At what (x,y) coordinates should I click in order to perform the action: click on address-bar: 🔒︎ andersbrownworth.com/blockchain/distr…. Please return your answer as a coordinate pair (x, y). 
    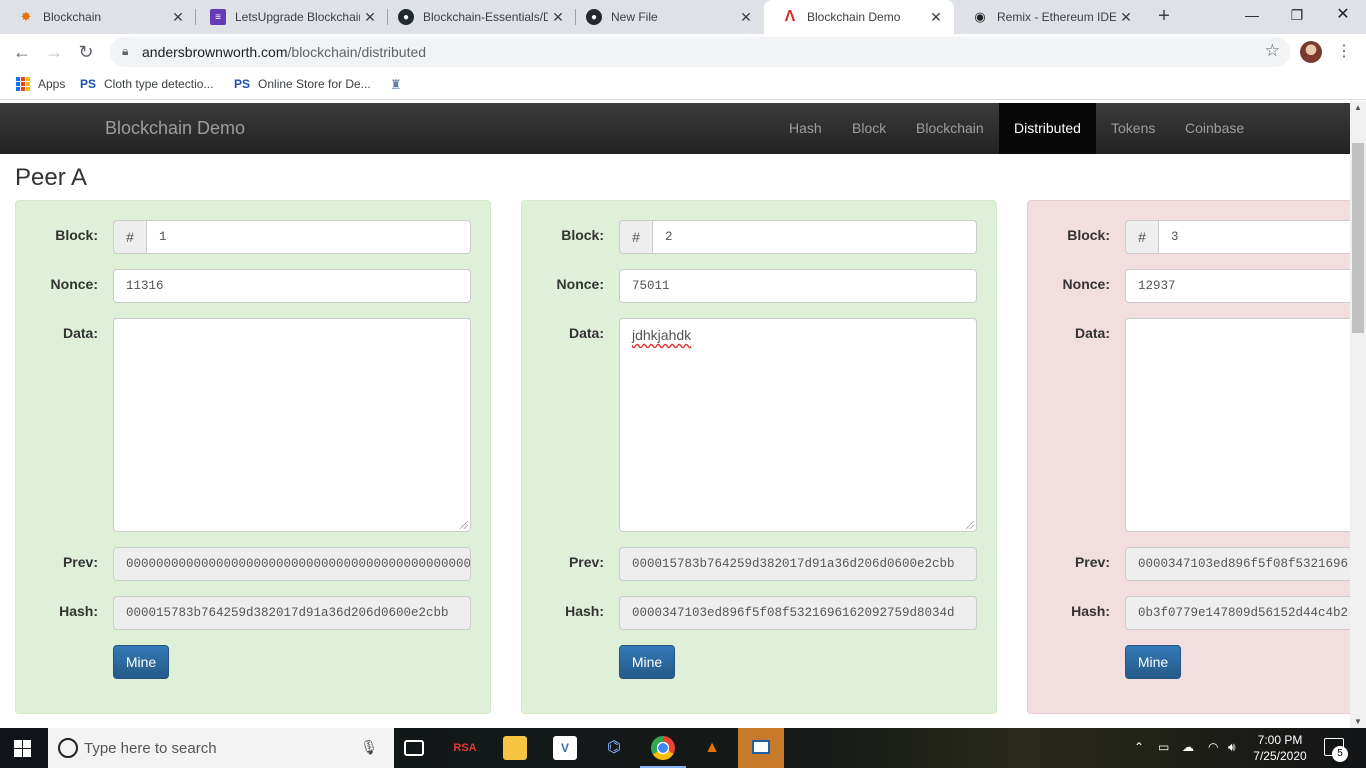
    Looking at the image, I should click on (700, 52).